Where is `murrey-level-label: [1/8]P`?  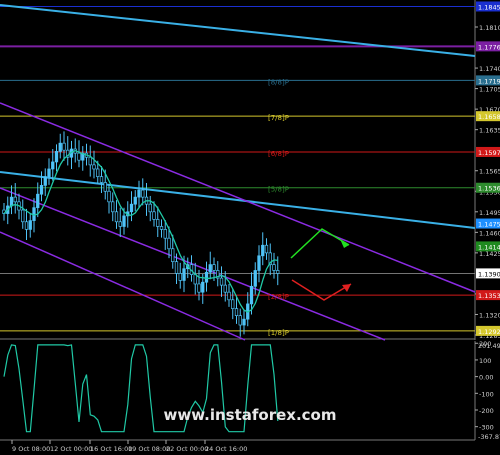
murrey-level-label: [1/8]P is located at coordinates (278, 333).